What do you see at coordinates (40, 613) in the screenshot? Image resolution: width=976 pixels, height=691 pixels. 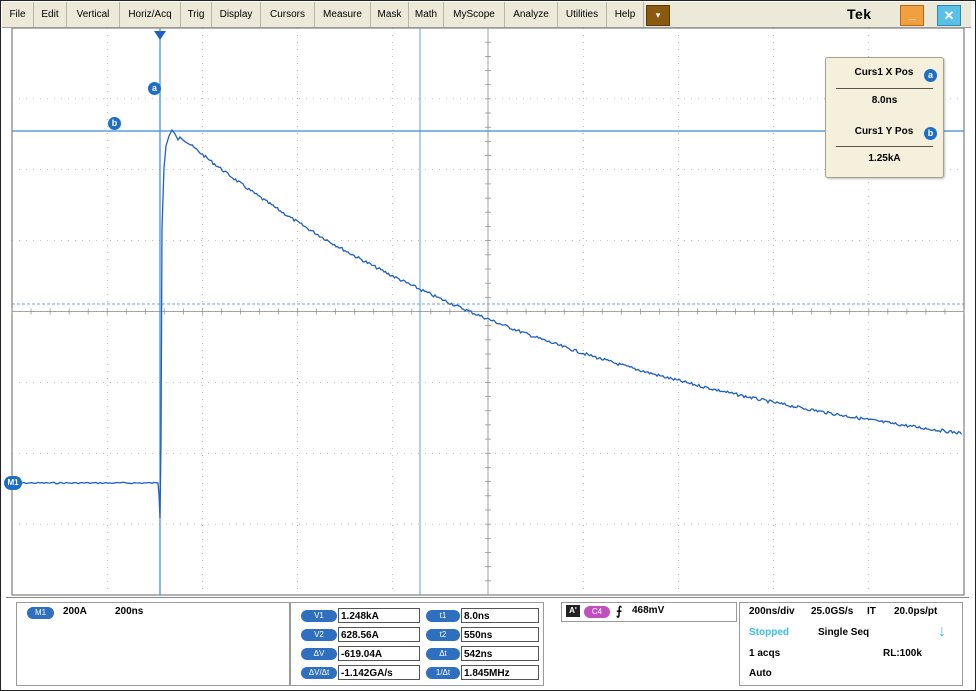 I see `channel-badge: M1` at bounding box center [40, 613].